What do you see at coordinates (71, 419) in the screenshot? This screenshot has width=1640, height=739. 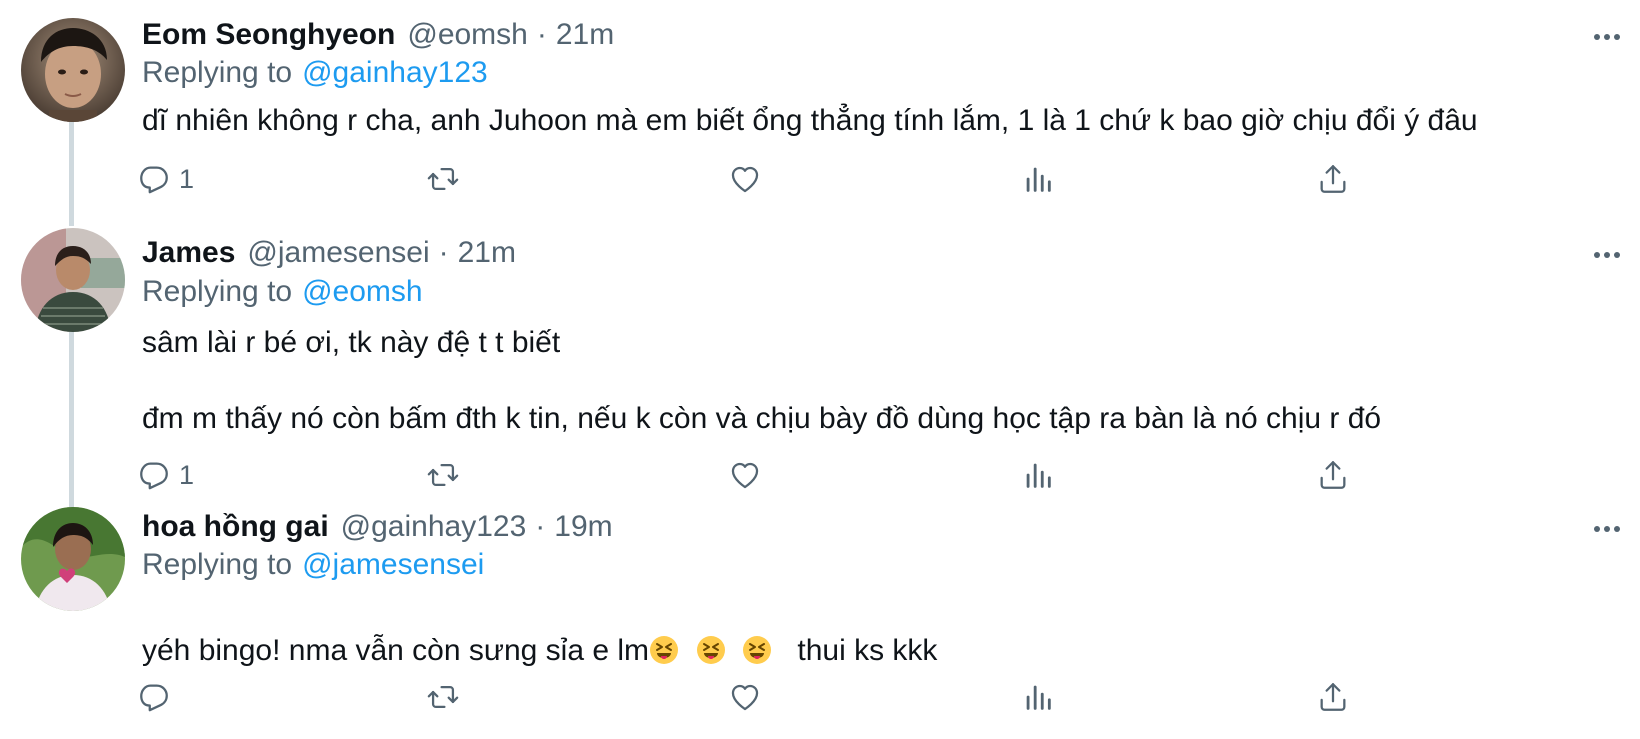 I see `thread-line` at bounding box center [71, 419].